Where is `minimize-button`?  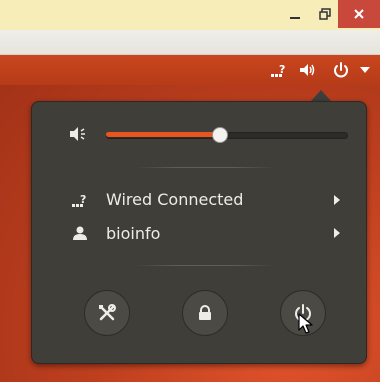
minimize-button is located at coordinates (295, 14).